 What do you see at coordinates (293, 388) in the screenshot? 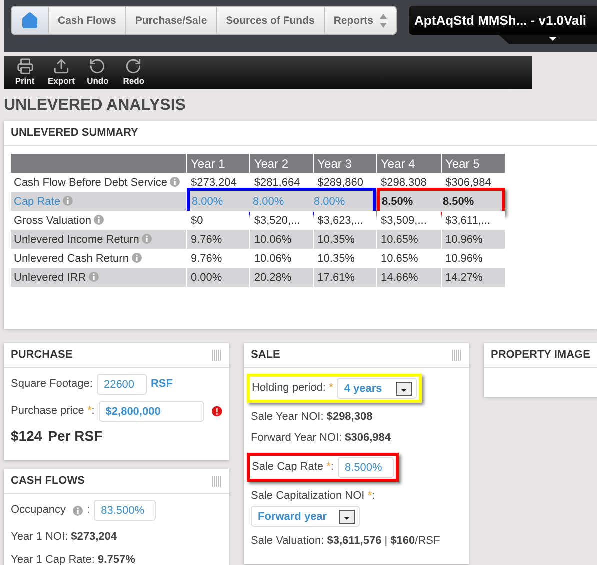
I see `field-label: Holding period: *` at bounding box center [293, 388].